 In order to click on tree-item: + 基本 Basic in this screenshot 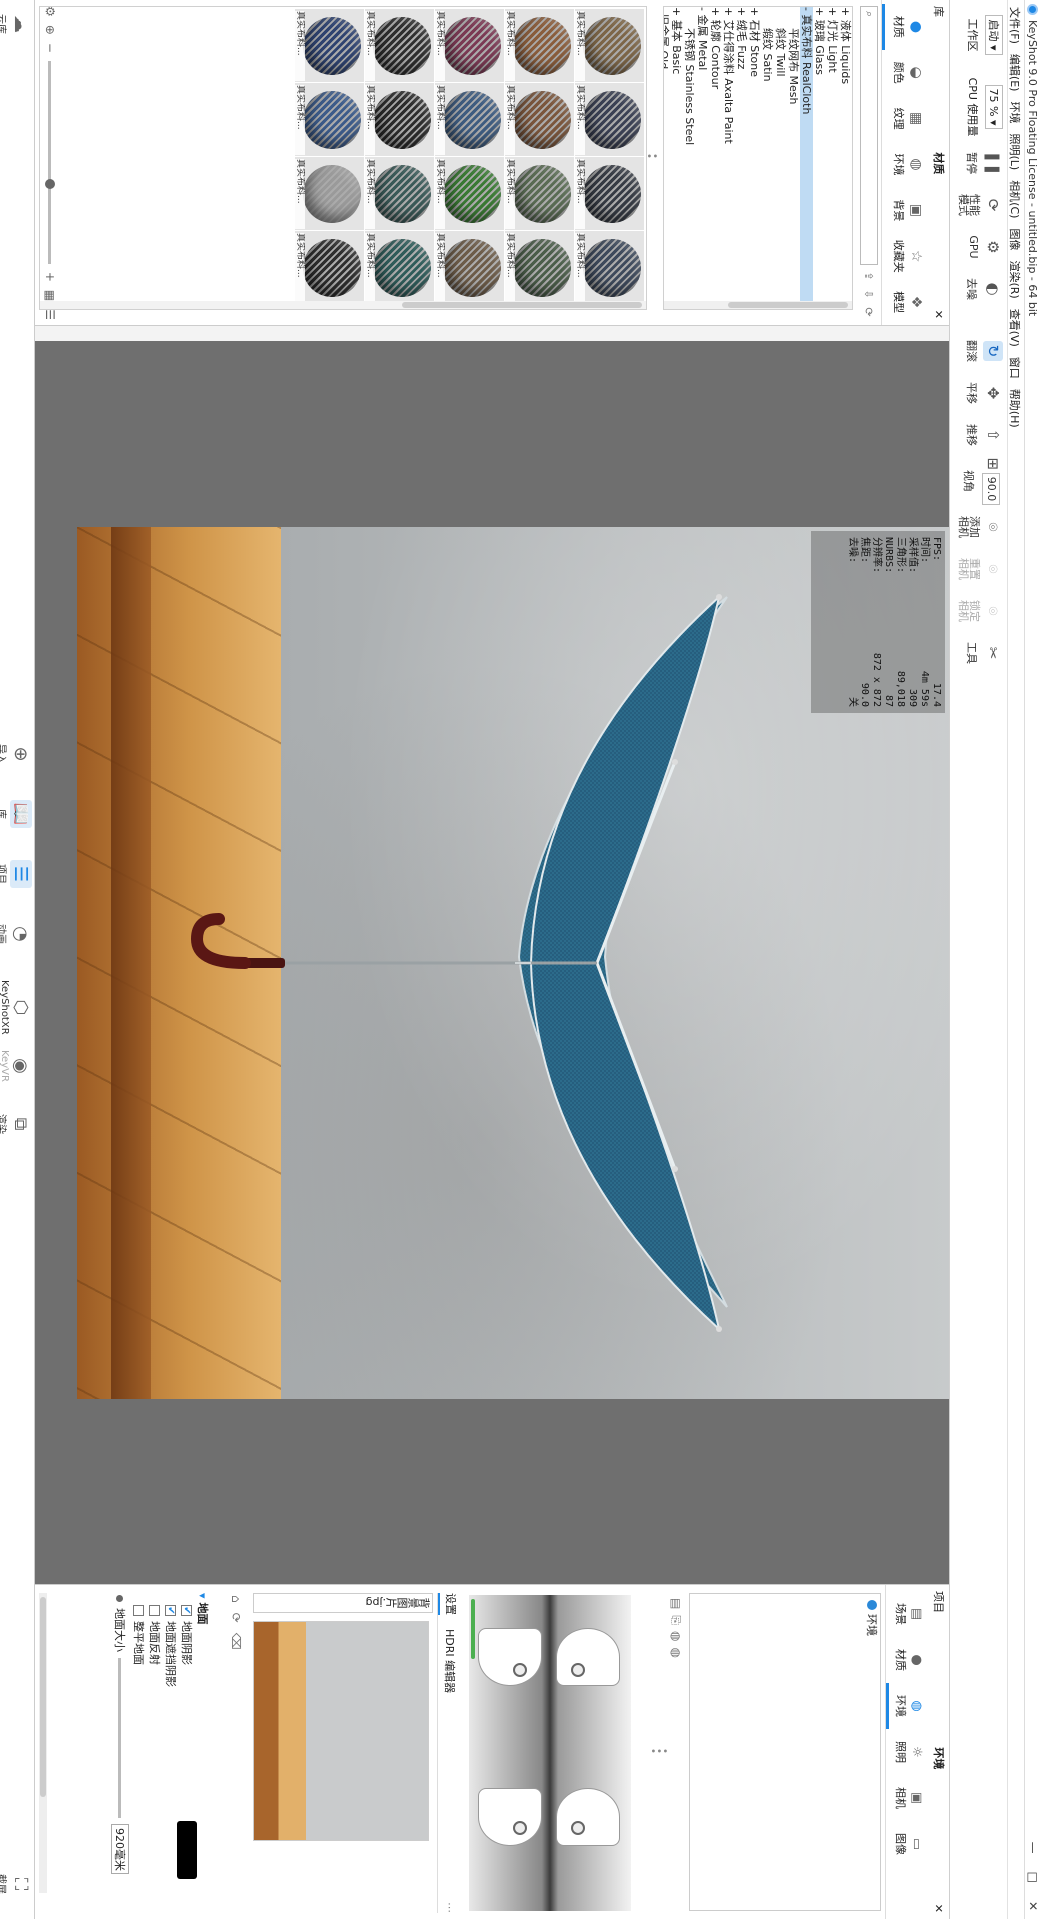, I will do `click(676, 158)`.